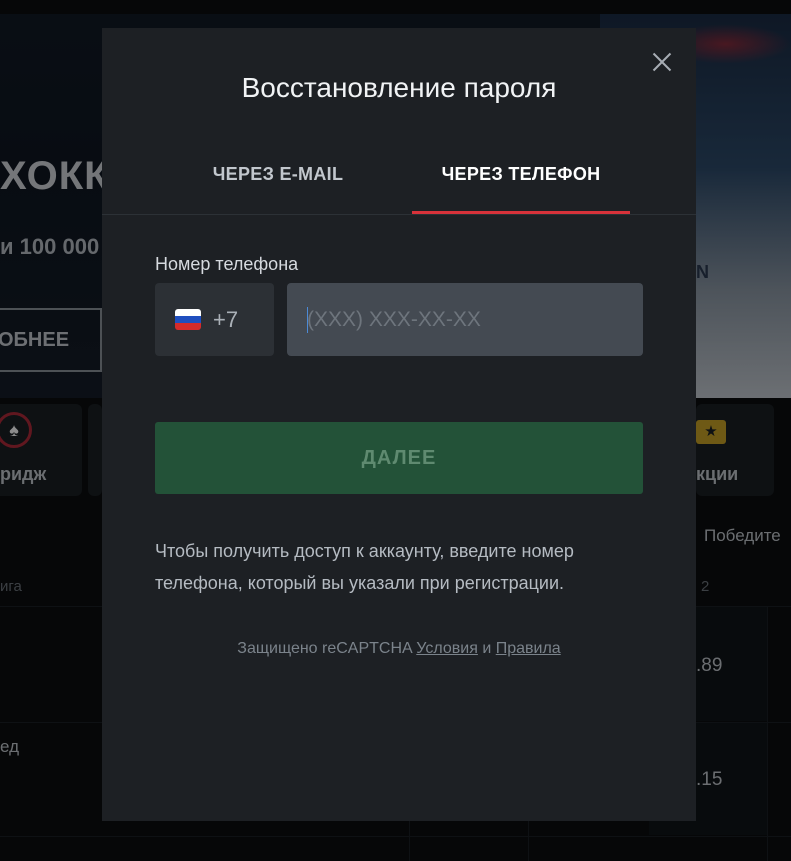 The height and width of the screenshot is (861, 791). Describe the element at coordinates (399, 87) in the screenshot. I see `modal-title: Восстановление пароля` at that location.